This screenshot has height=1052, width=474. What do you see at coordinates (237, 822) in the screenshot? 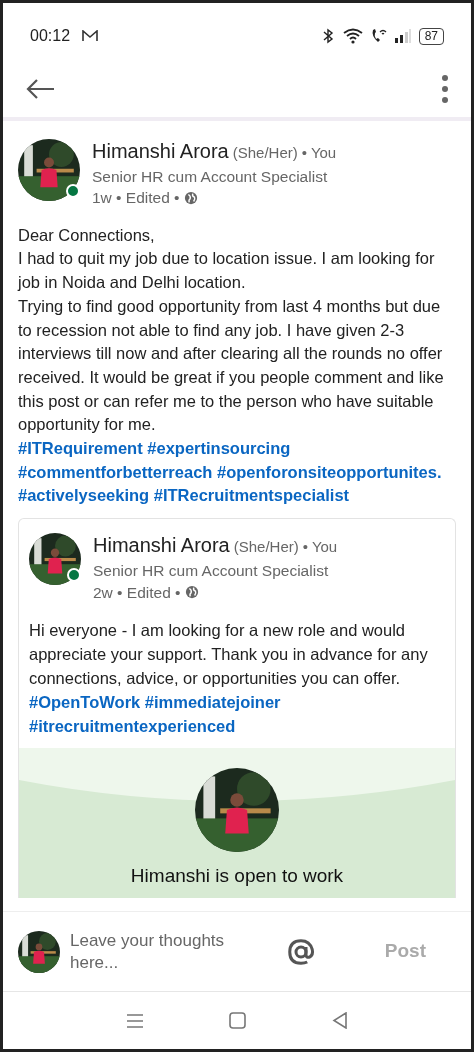
I see `open-to-work-banner: Himanshi is open to work` at bounding box center [237, 822].